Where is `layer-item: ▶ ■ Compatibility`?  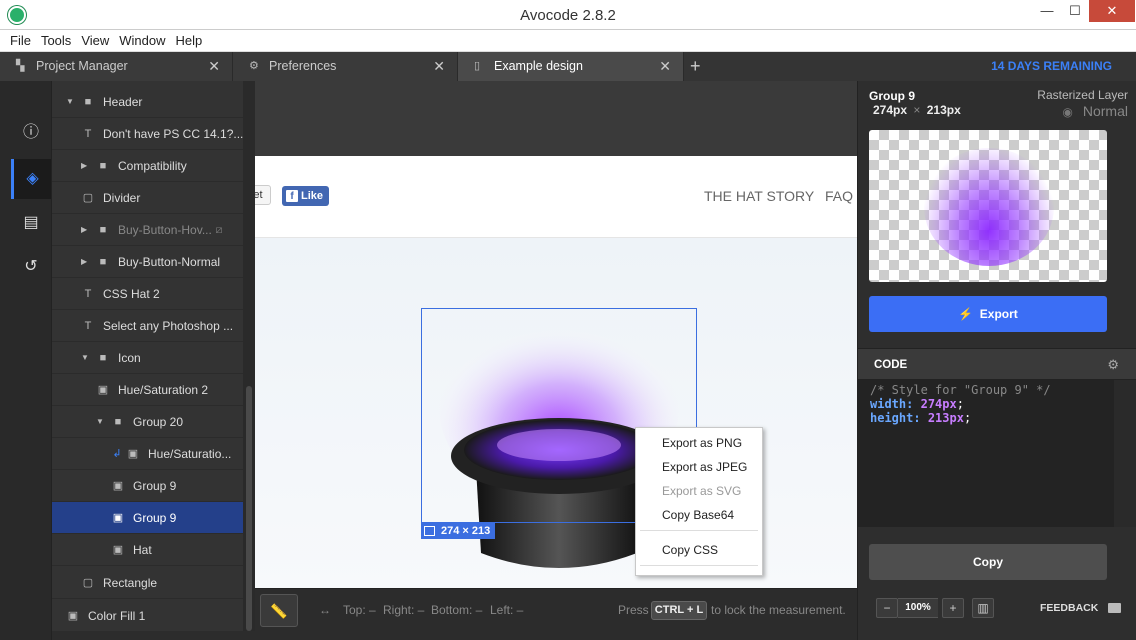 layer-item: ▶ ■ Compatibility is located at coordinates (147, 166).